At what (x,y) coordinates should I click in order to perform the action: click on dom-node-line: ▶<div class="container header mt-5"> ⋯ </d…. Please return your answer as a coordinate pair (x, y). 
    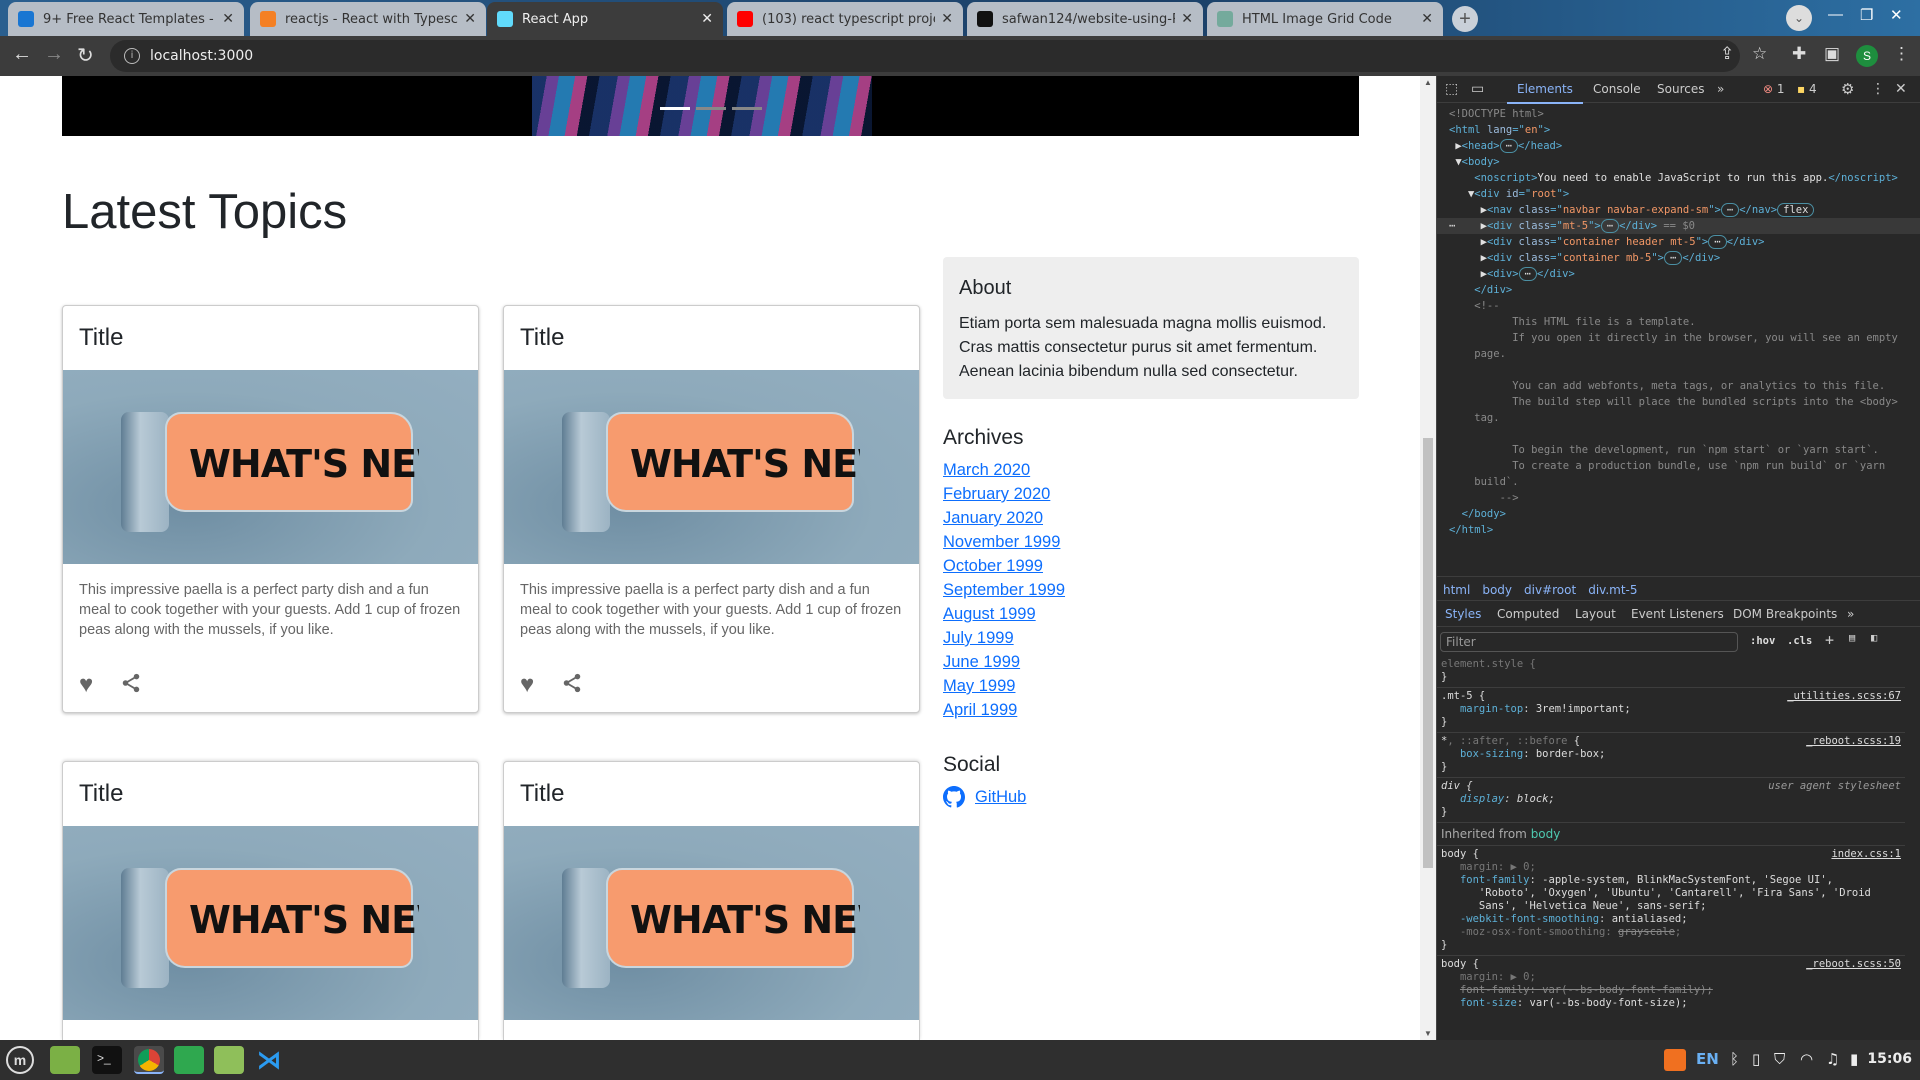
    Looking at the image, I should click on (1678, 242).